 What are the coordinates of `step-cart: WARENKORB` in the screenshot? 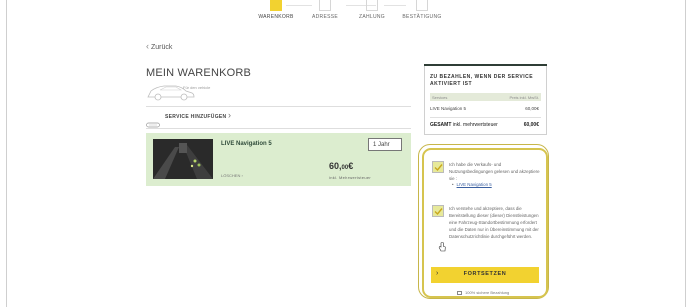 It's located at (276, 10).